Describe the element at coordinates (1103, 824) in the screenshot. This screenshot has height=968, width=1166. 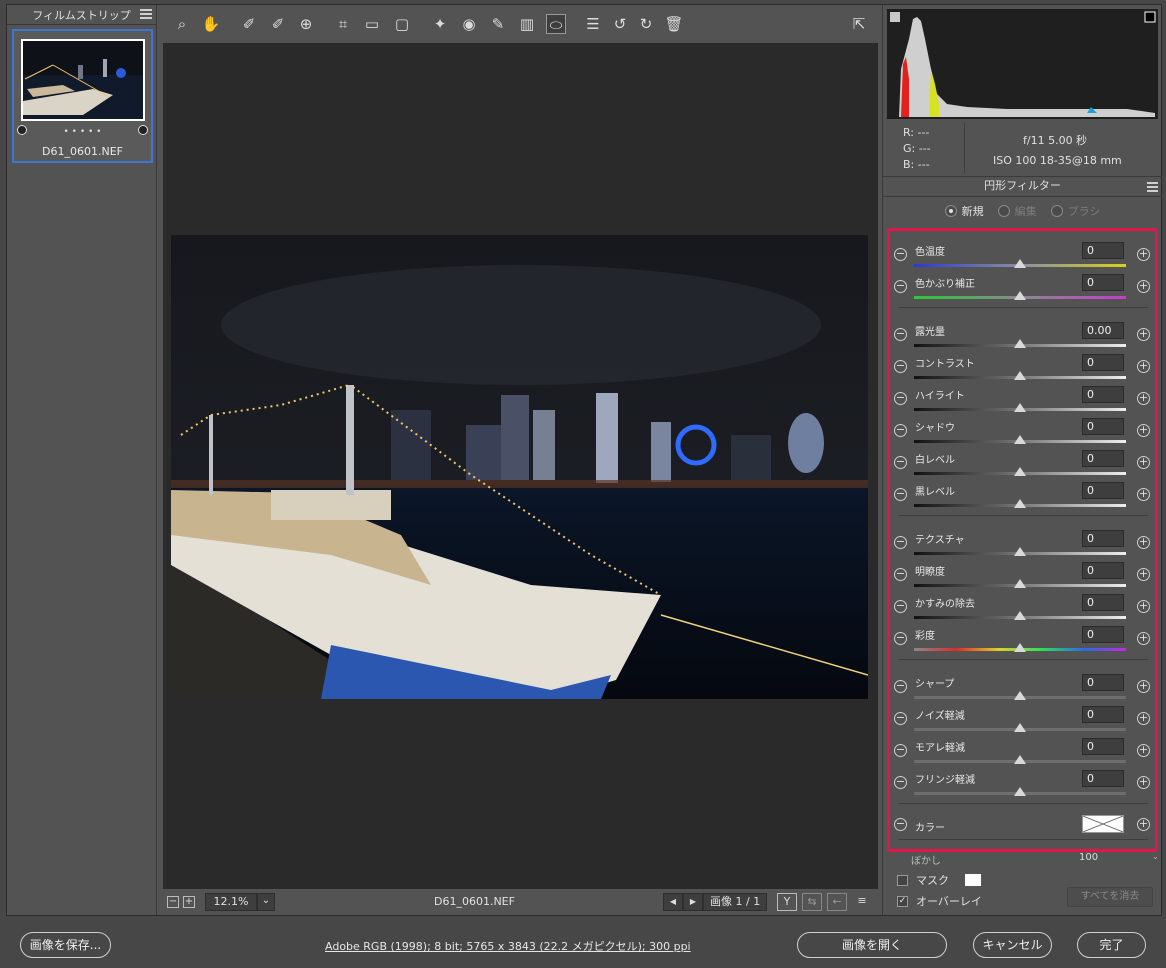
I see `color-swatch` at that location.